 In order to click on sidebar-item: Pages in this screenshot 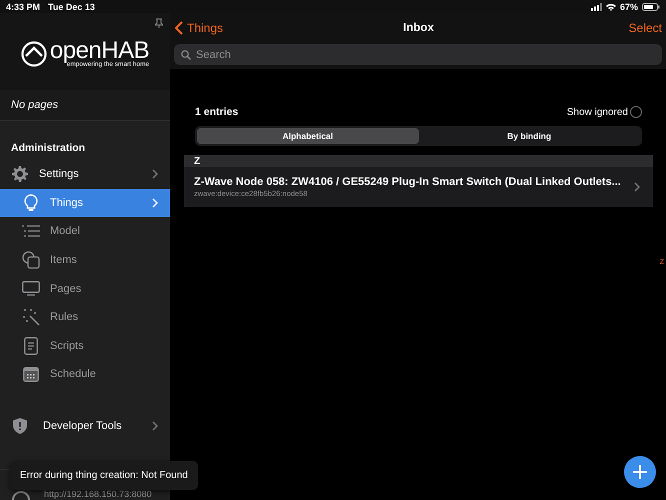, I will do `click(85, 288)`.